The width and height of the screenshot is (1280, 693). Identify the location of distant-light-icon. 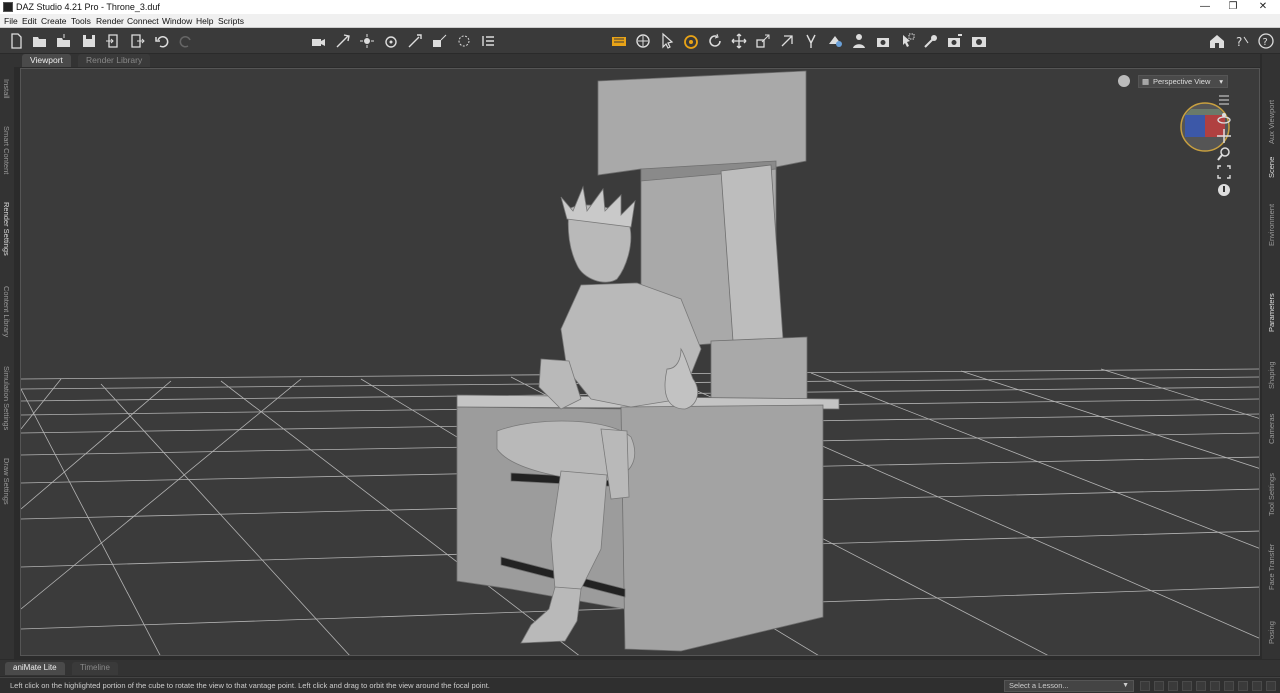
(415, 41).